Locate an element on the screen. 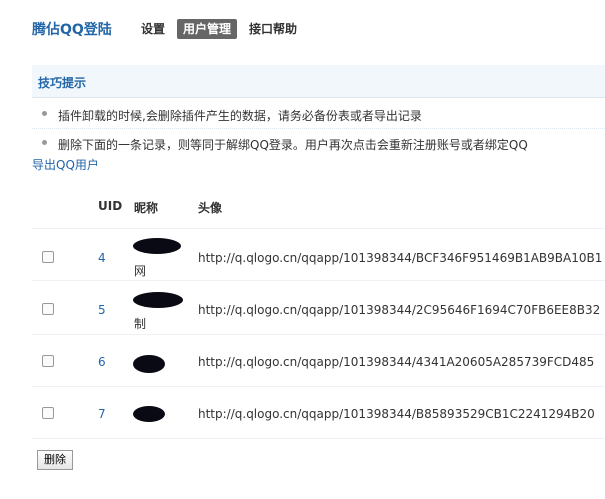 The width and height of the screenshot is (605, 499). header: 腾佔QQ登陆 设置 用户管理 接口帮助 is located at coordinates (302, 31).